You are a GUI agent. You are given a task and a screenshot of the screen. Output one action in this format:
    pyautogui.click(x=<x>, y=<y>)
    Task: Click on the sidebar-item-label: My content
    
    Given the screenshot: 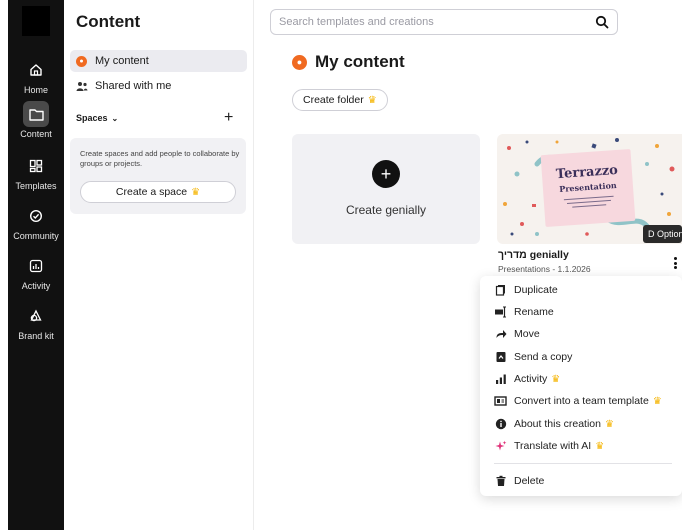 What is the action you would take?
    pyautogui.click(x=122, y=61)
    